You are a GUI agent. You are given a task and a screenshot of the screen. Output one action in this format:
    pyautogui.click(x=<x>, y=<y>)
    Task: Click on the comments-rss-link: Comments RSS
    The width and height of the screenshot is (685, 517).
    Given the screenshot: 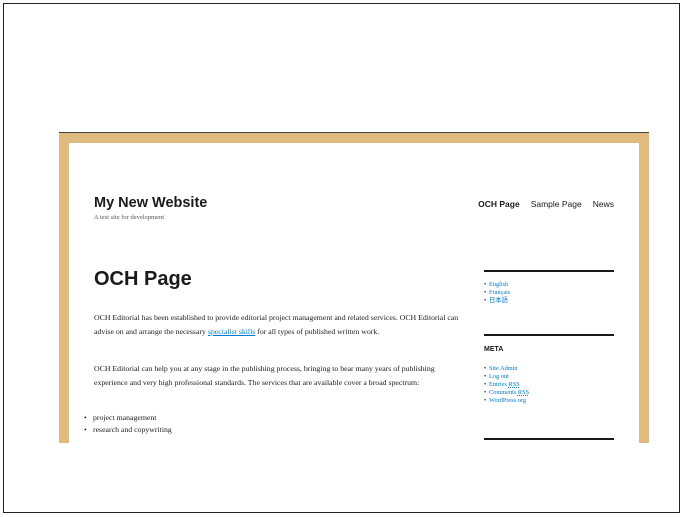 What is the action you would take?
    pyautogui.click(x=507, y=393)
    